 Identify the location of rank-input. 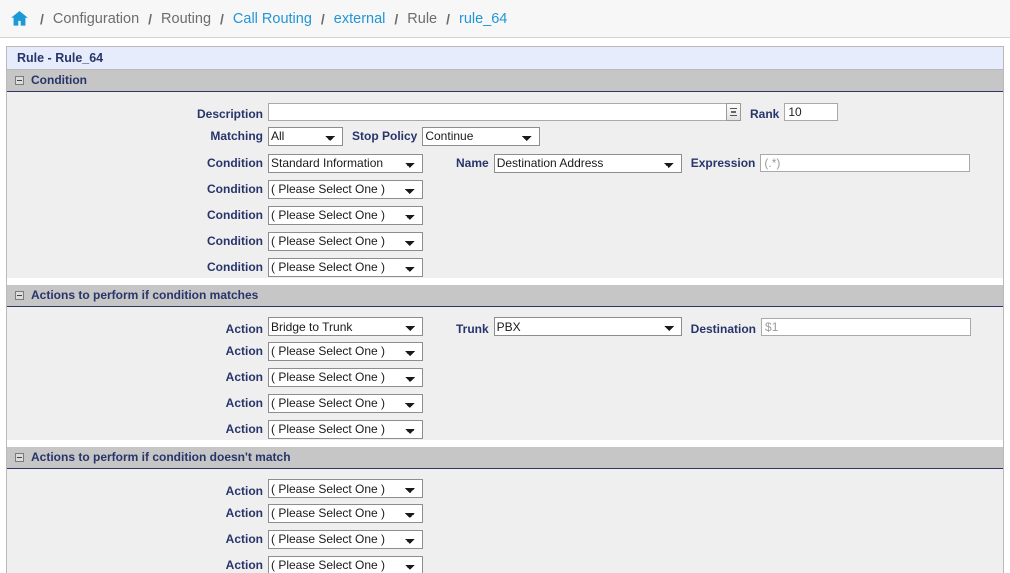
(811, 112).